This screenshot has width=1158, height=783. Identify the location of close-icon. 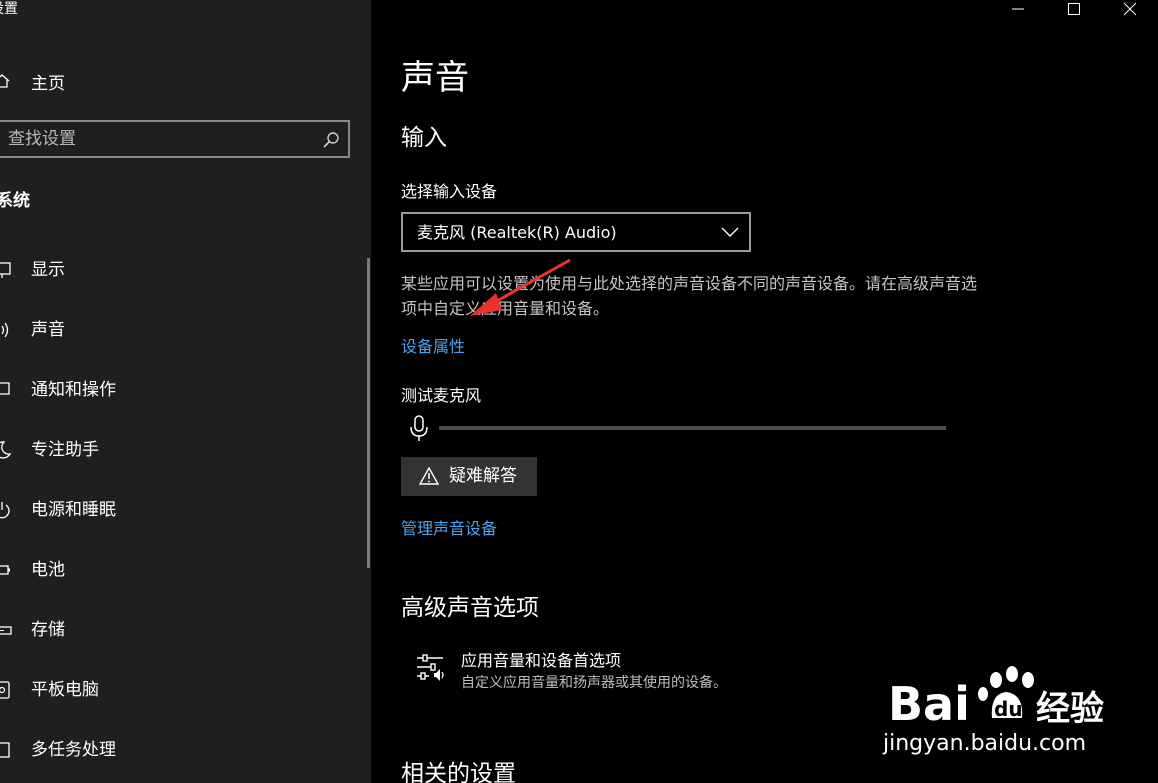
(1130, 9).